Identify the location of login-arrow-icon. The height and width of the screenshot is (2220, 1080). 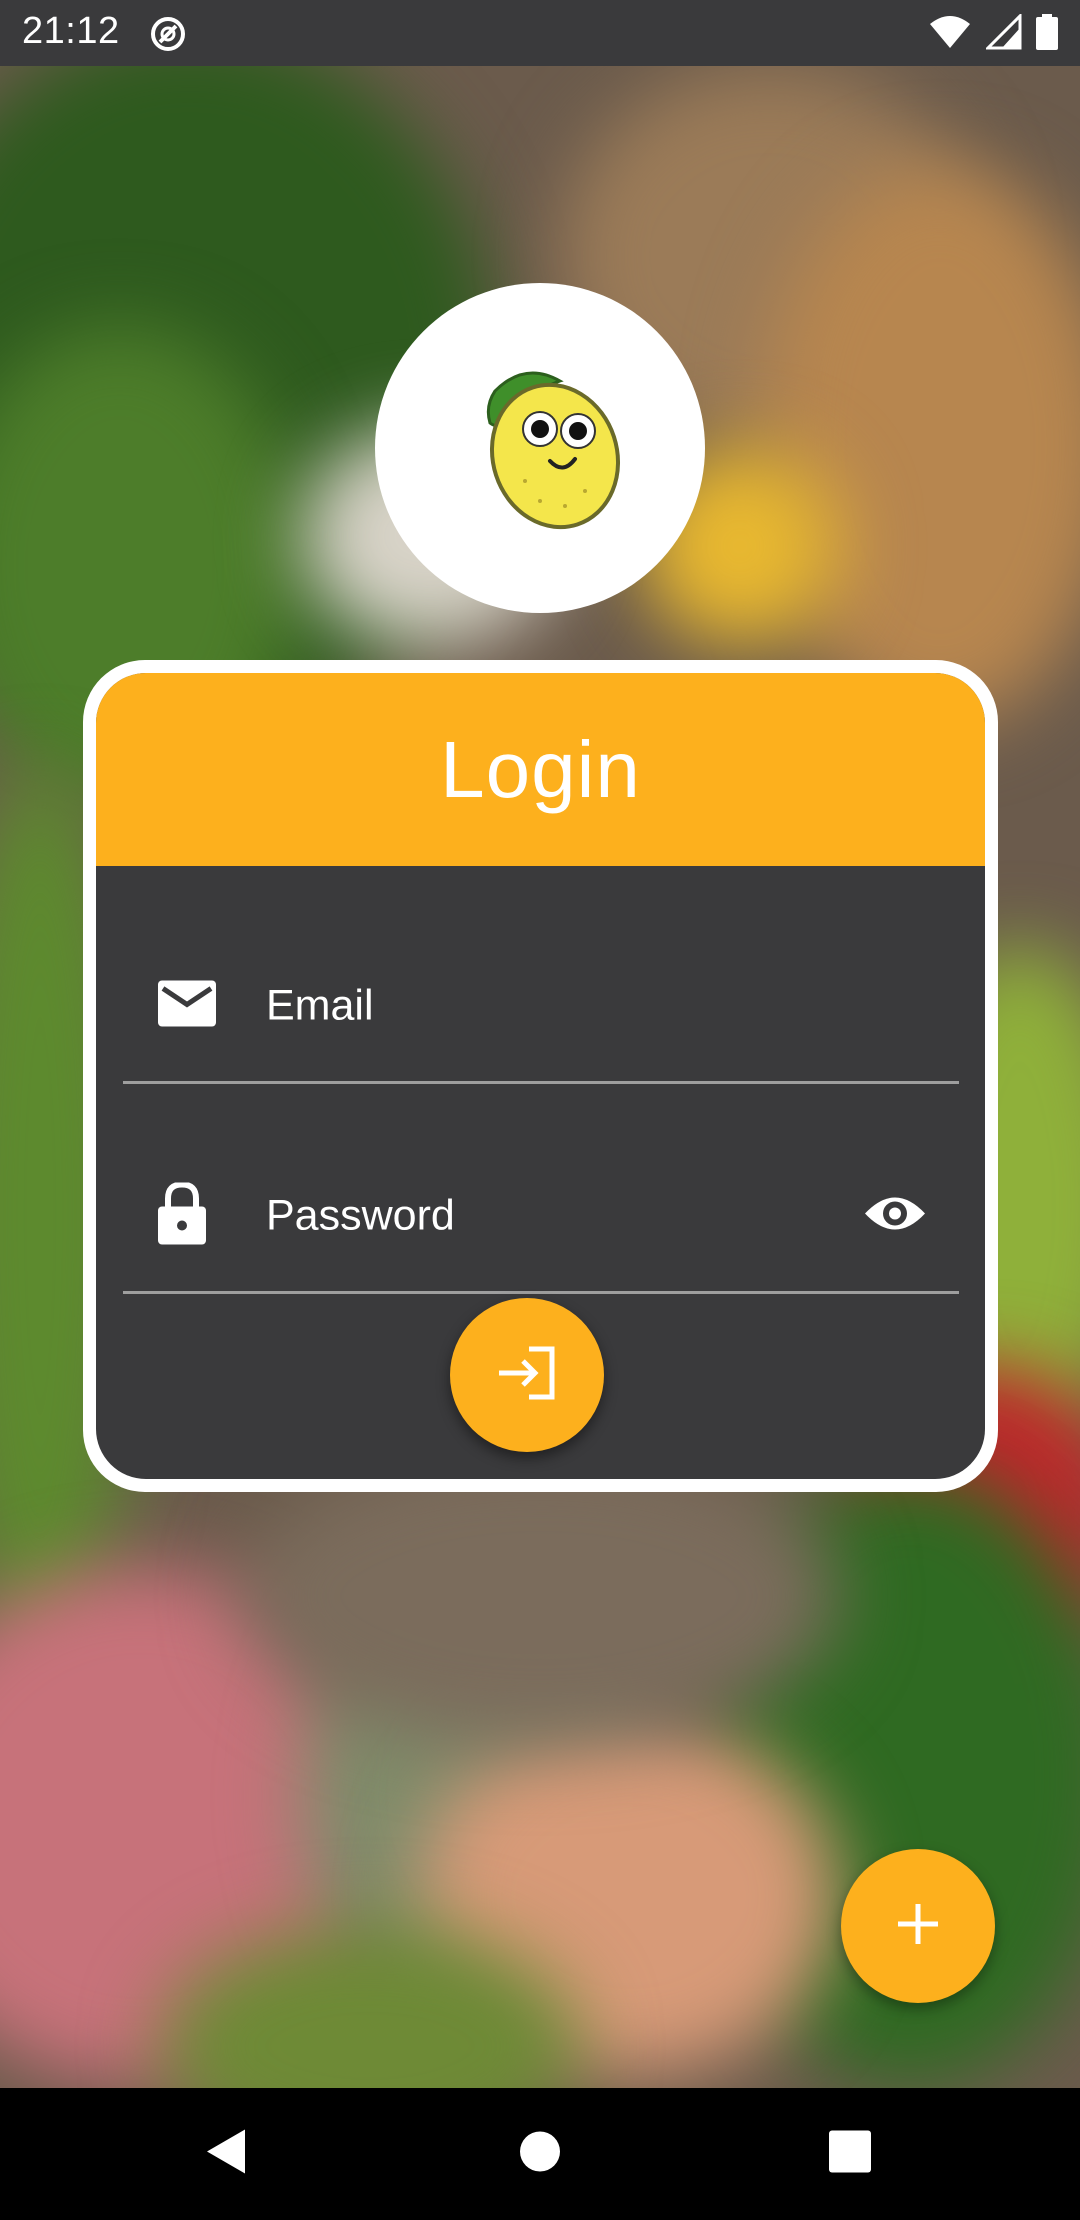
(527, 1375).